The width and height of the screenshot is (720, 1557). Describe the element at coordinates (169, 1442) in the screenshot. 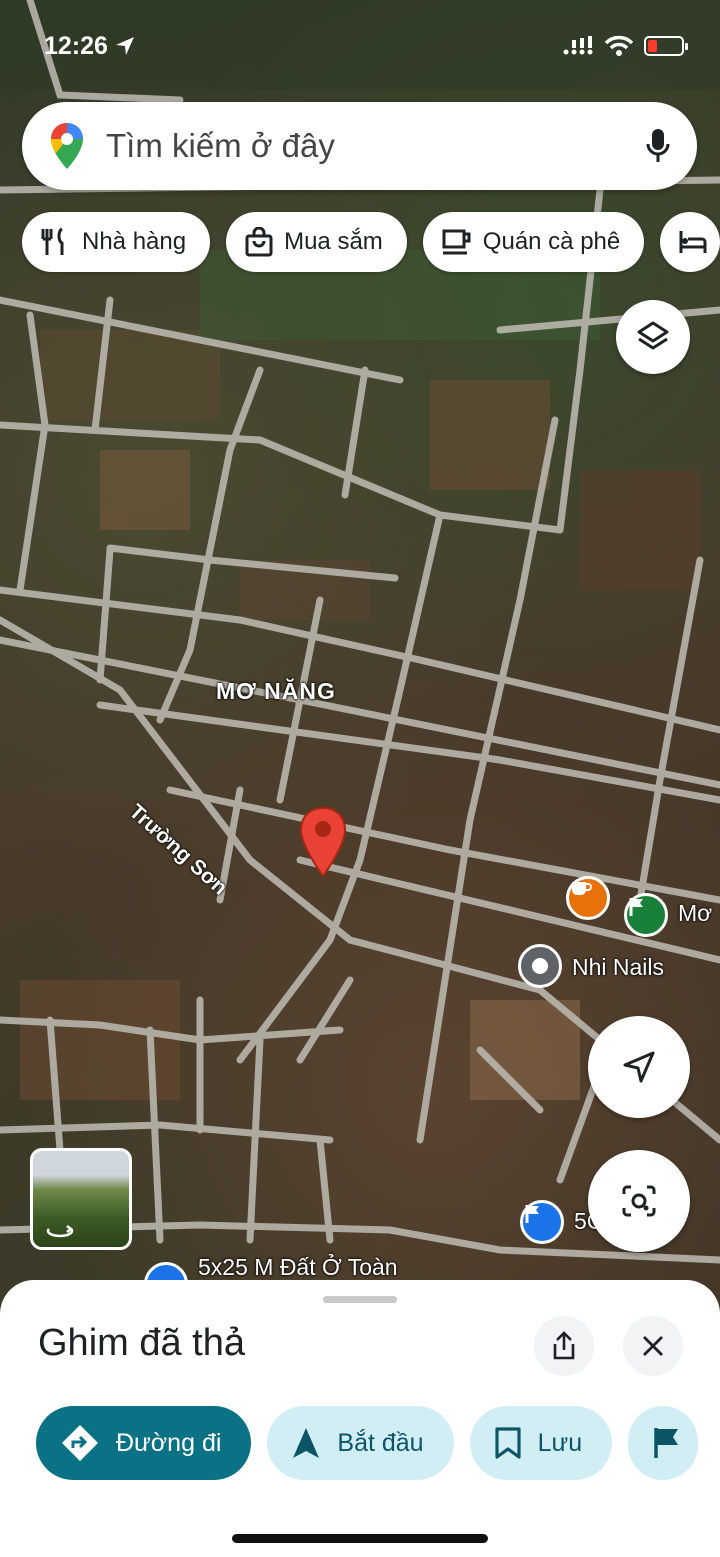

I see `directions-label: Đường đi` at that location.